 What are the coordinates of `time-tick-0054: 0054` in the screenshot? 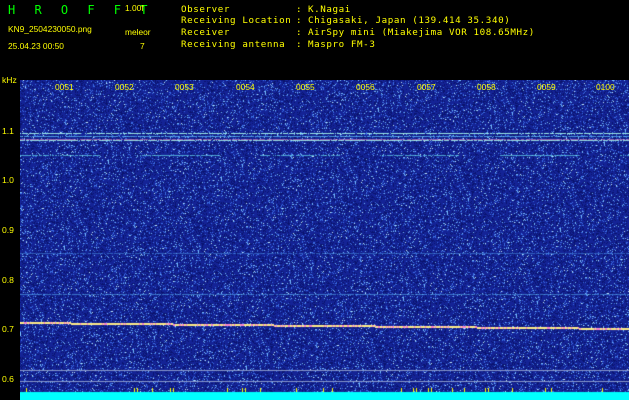 It's located at (245, 87).